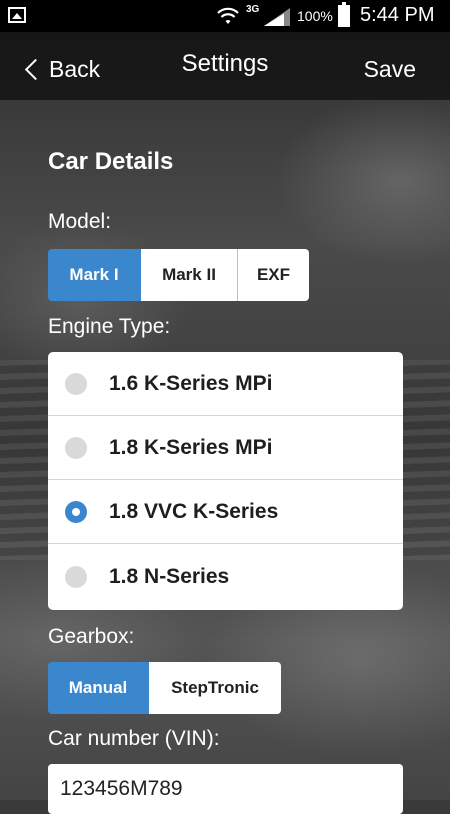 The image size is (450, 814). Describe the element at coordinates (94, 275) in the screenshot. I see `model-option-mark-i: Mark I` at that location.